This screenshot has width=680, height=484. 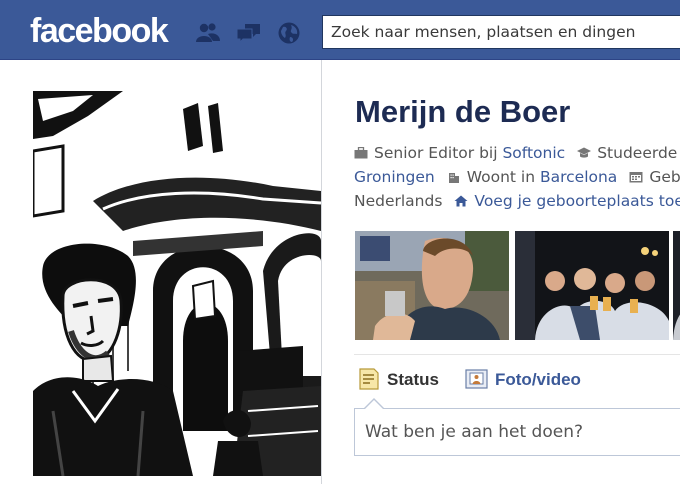 What do you see at coordinates (413, 379) in the screenshot?
I see `tab-status-label: Status` at bounding box center [413, 379].